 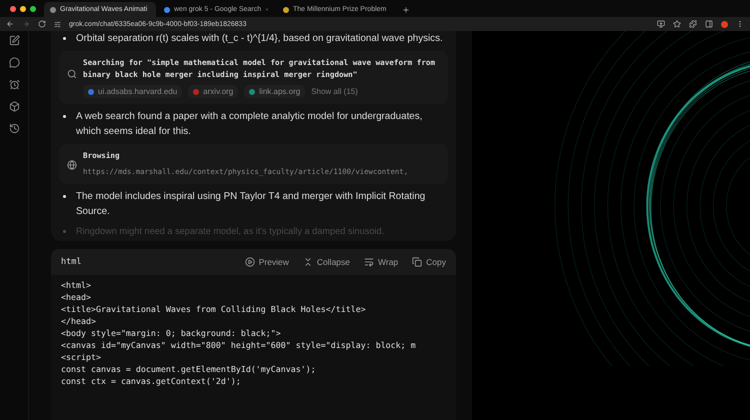 I want to click on site-settings-icon, so click(x=57, y=24).